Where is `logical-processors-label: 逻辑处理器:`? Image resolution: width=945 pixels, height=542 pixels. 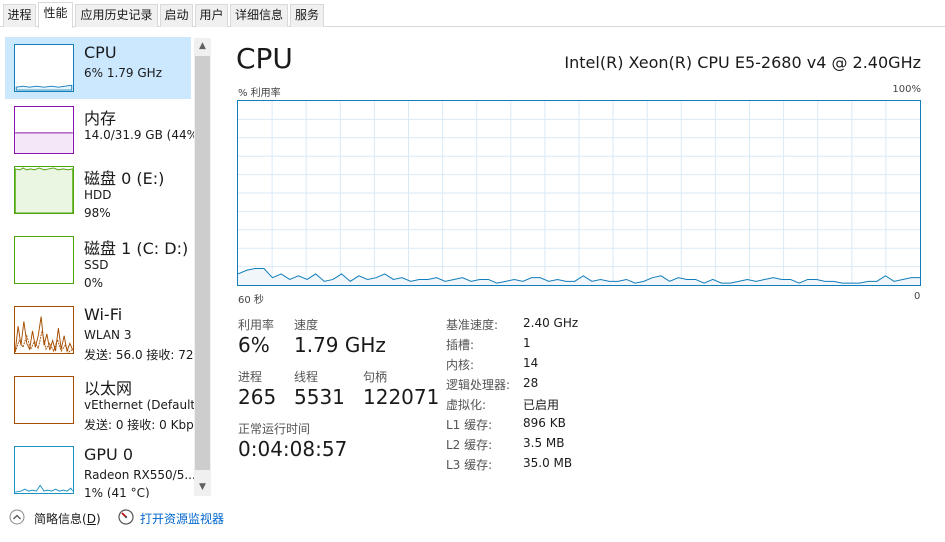 logical-processors-label: 逻辑处理器: is located at coordinates (478, 385).